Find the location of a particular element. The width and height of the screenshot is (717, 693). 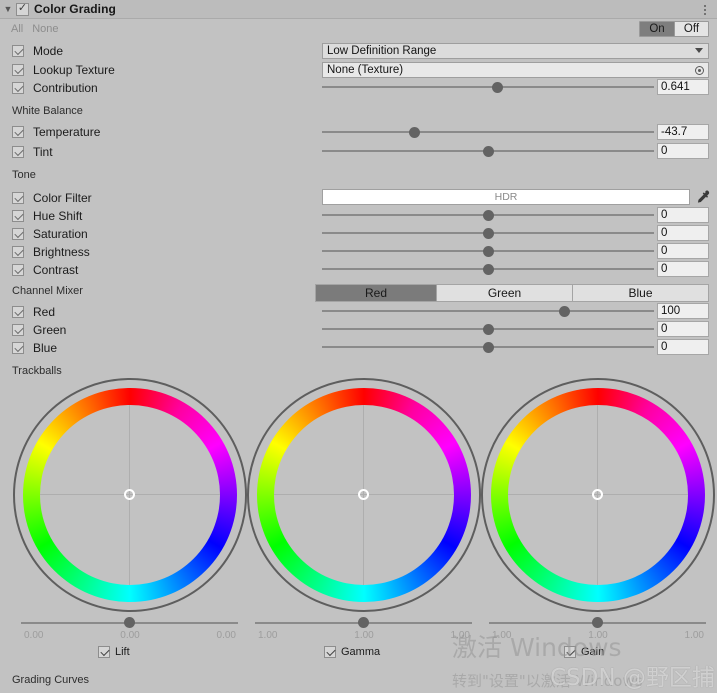

gain-toggle: Gain is located at coordinates (584, 652).